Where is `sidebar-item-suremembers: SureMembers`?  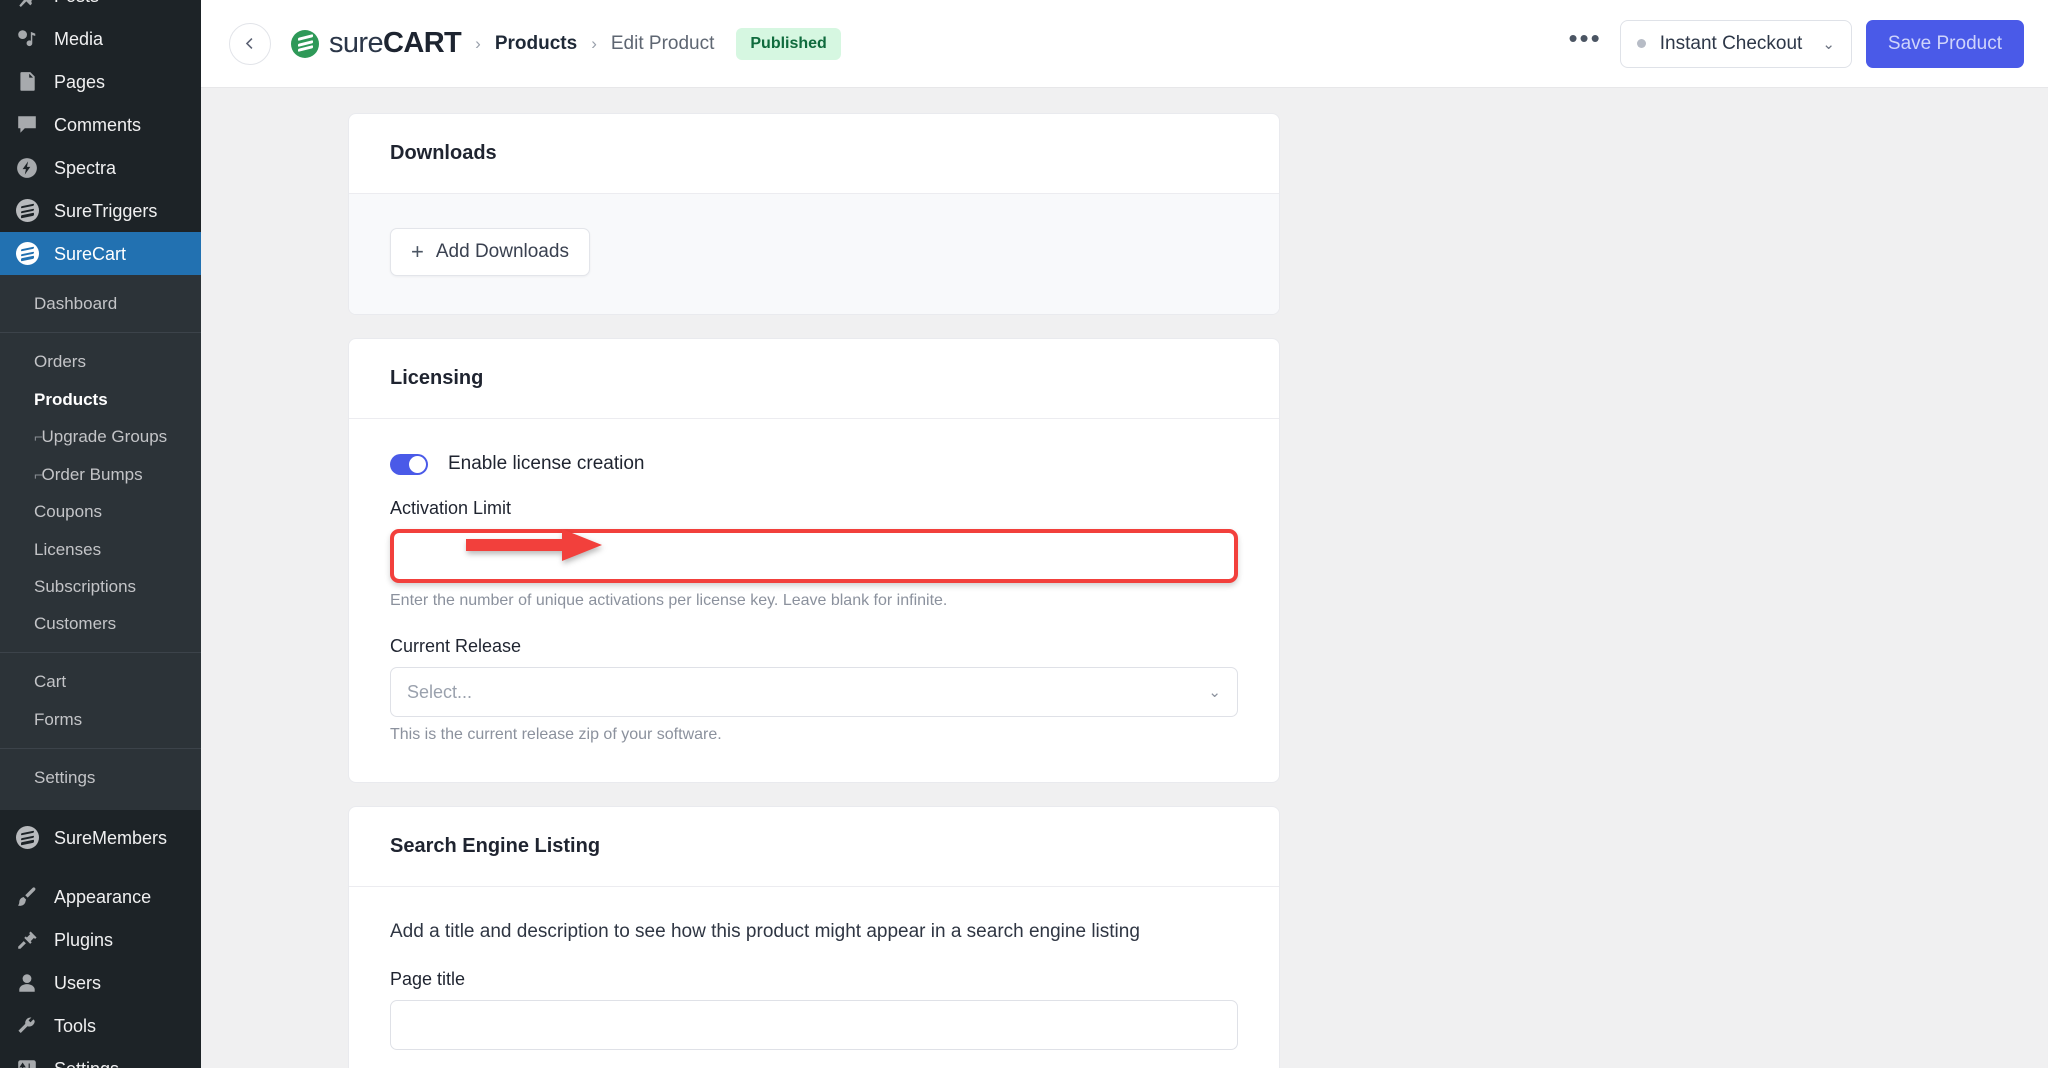
sidebar-item-suremembers: SureMembers is located at coordinates (100, 837).